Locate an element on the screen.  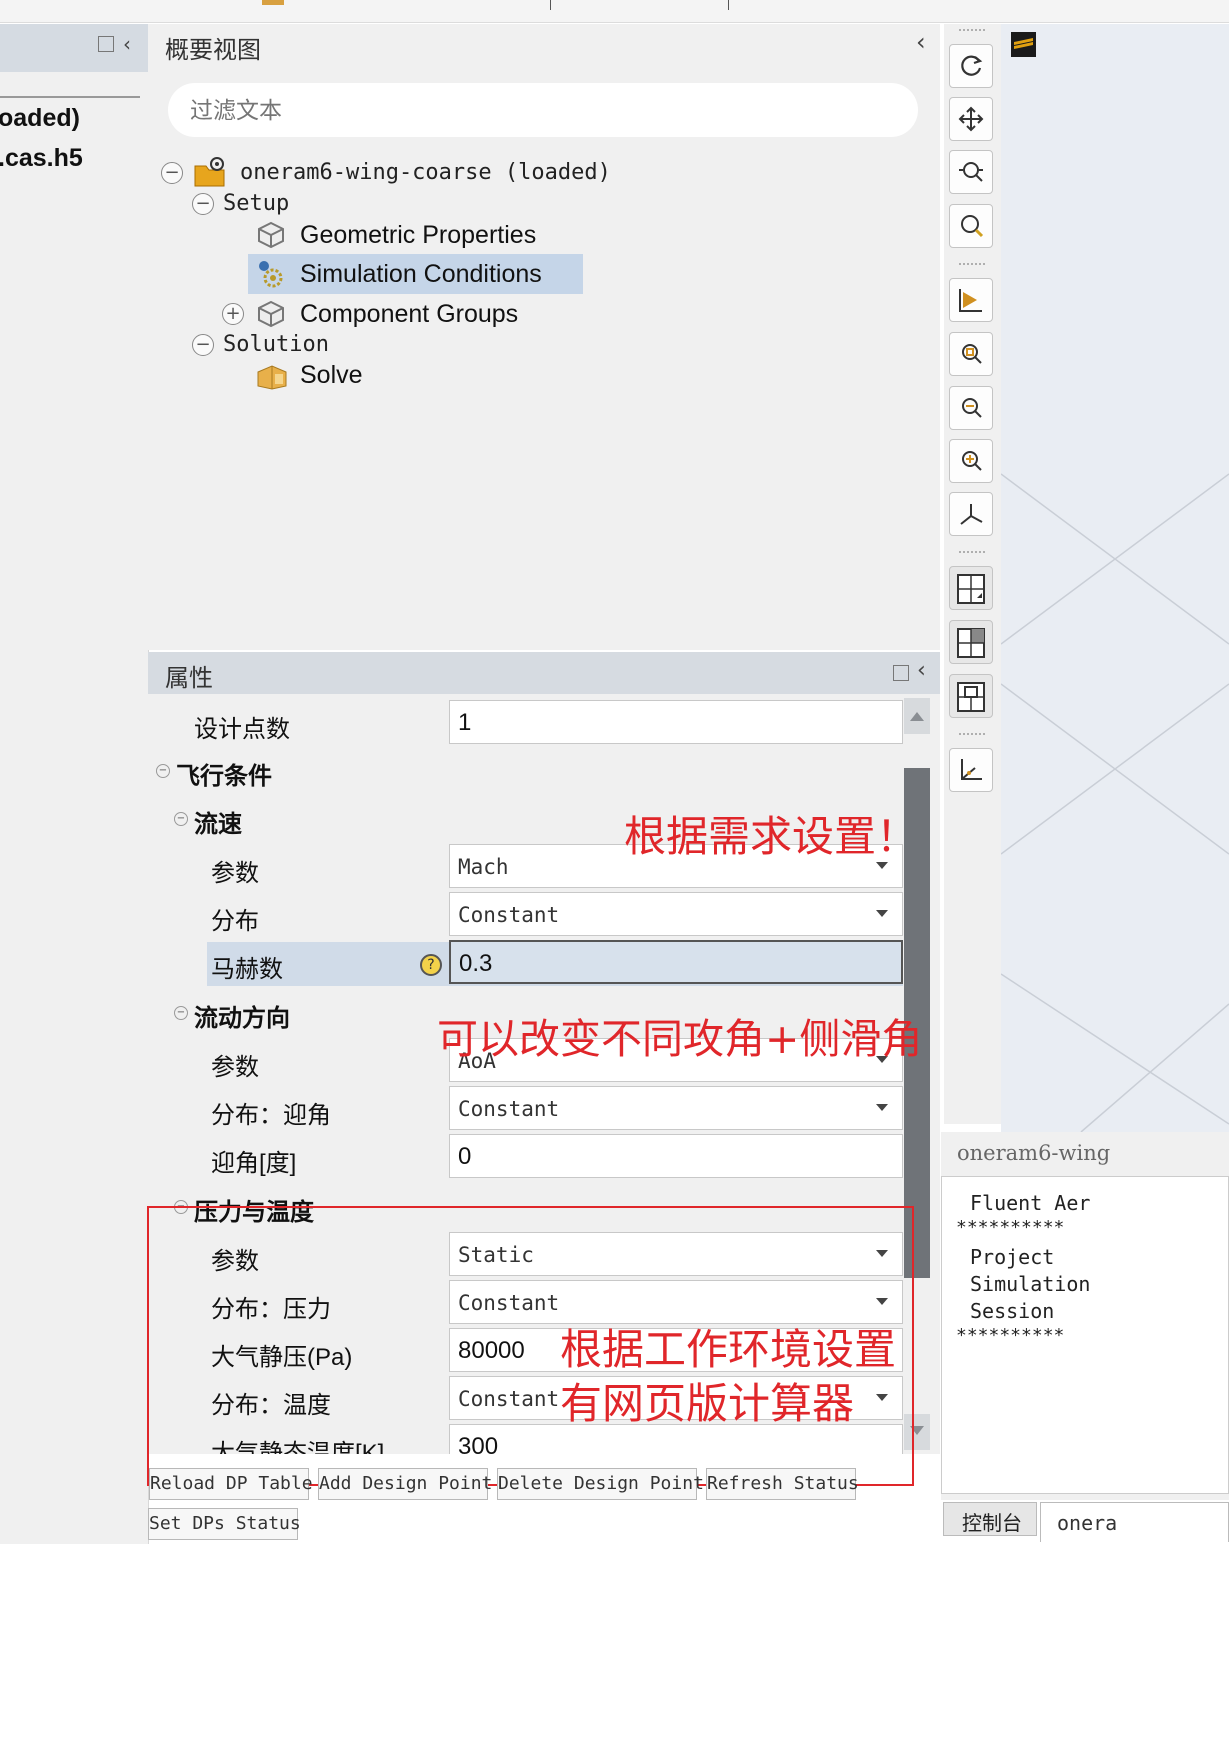
console-tab: 控制台 is located at coordinates (990, 1519).